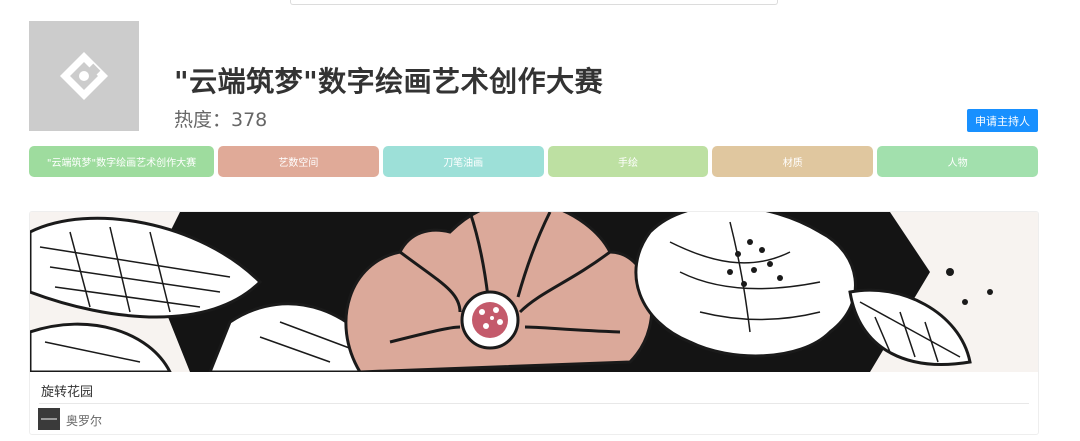 This screenshot has height=441, width=1080. I want to click on author-avatar-icon, so click(49, 419).